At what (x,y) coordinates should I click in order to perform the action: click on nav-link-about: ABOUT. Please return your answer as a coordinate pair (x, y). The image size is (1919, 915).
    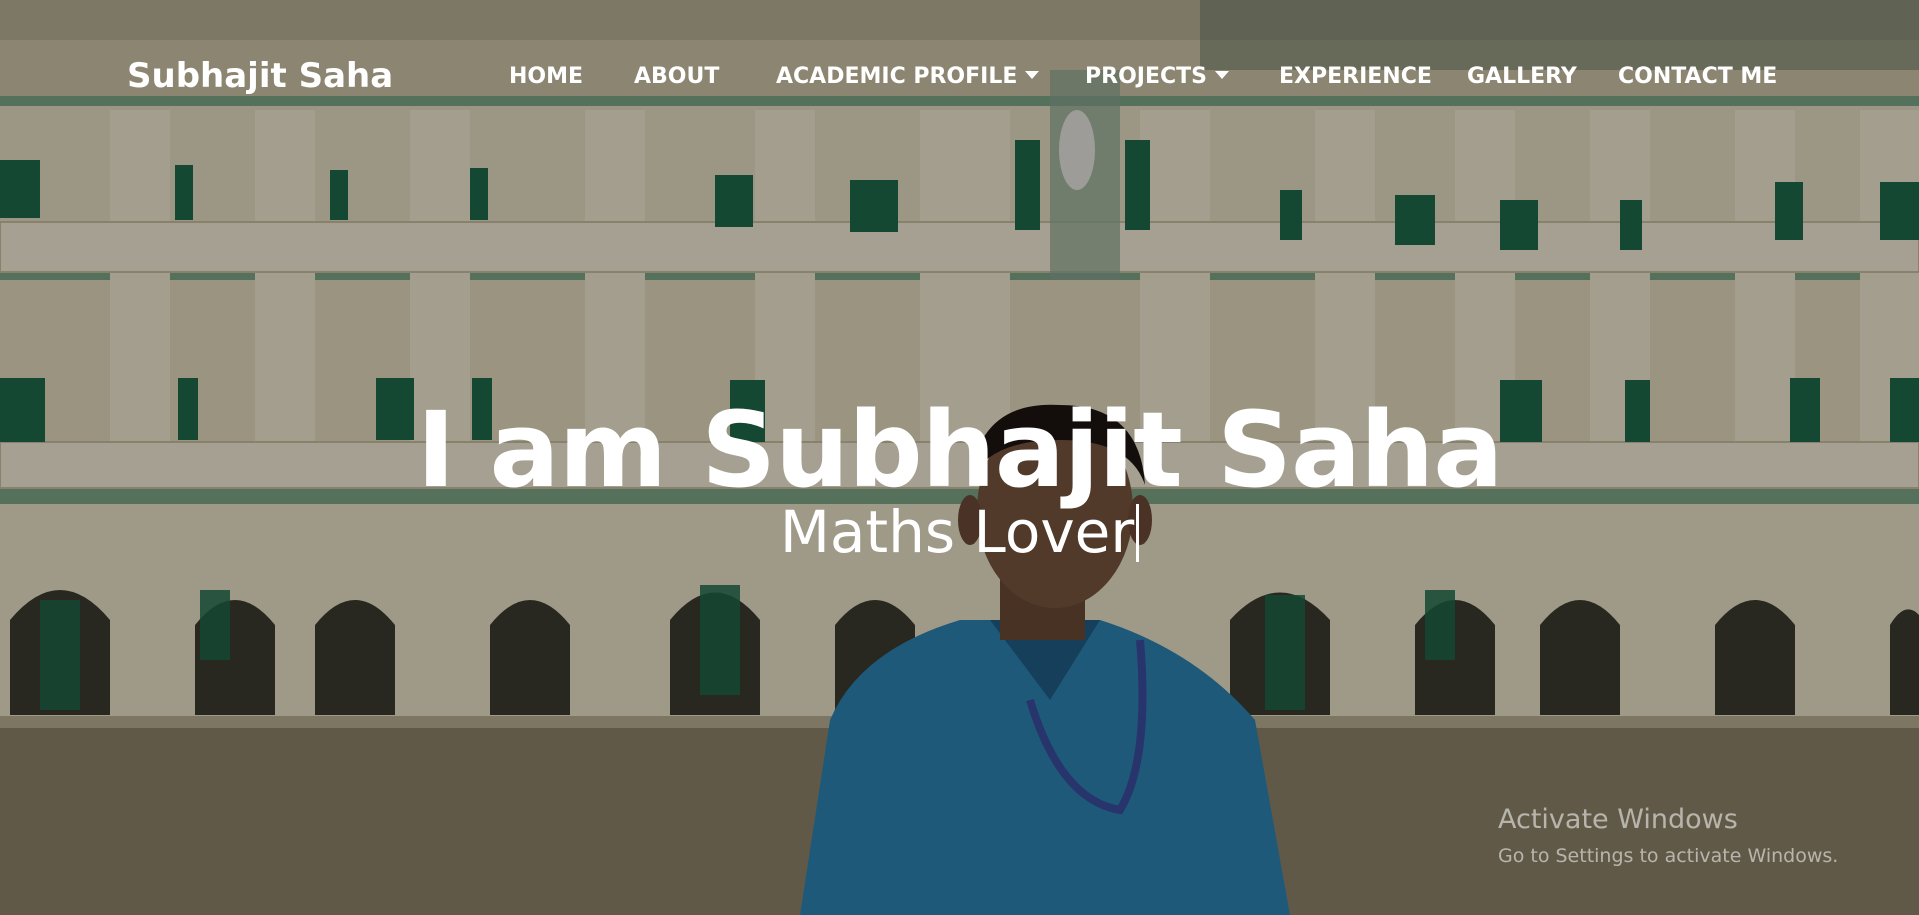
    Looking at the image, I should click on (676, 76).